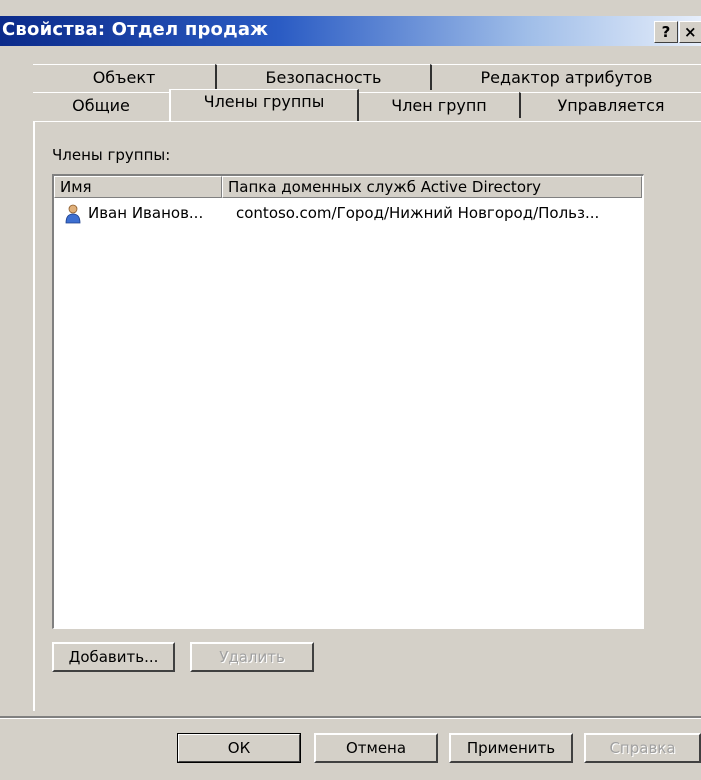 The height and width of the screenshot is (780, 701). Describe the element at coordinates (111, 155) in the screenshot. I see `members-label: Члены группы:` at that location.